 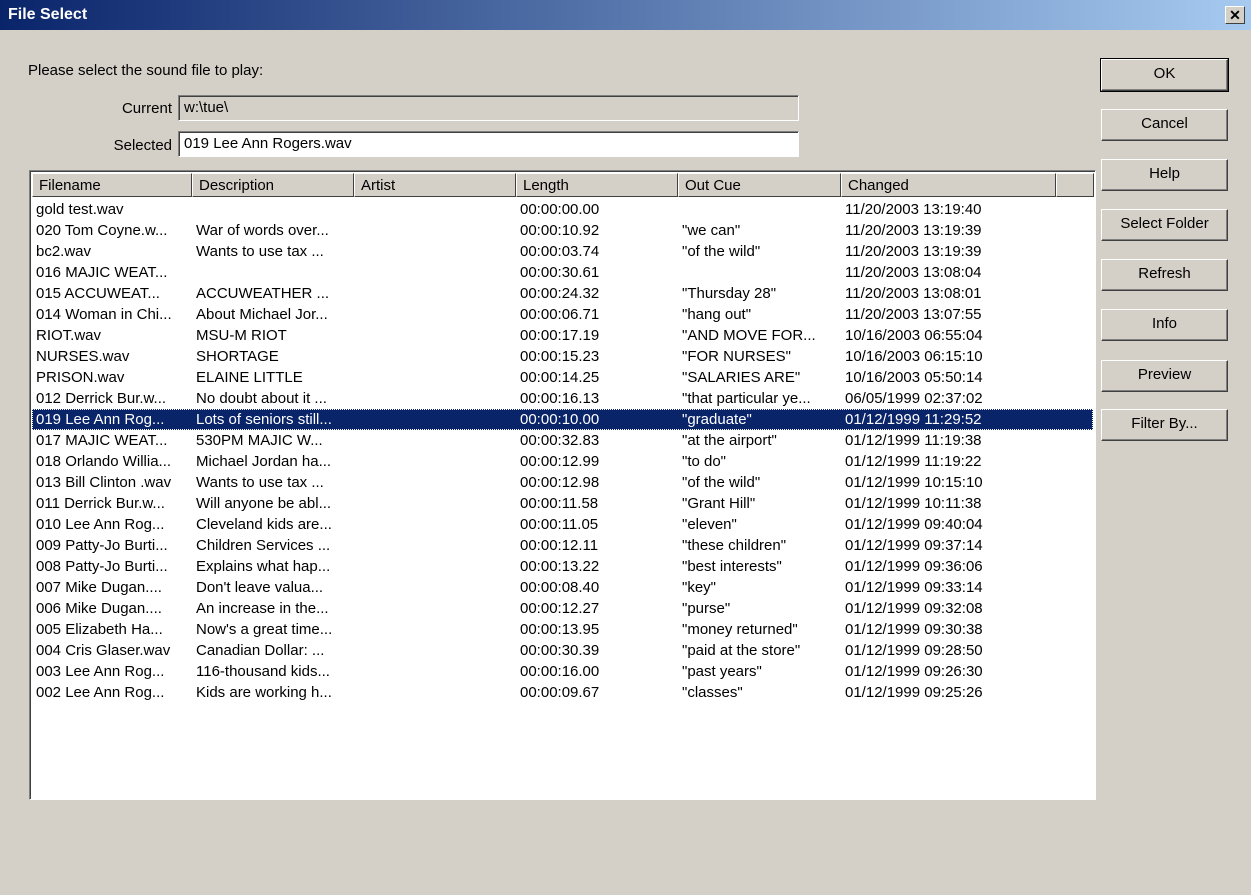 What do you see at coordinates (914, 482) in the screenshot?
I see `cell-changed: 01/12/1999 10:15:10` at bounding box center [914, 482].